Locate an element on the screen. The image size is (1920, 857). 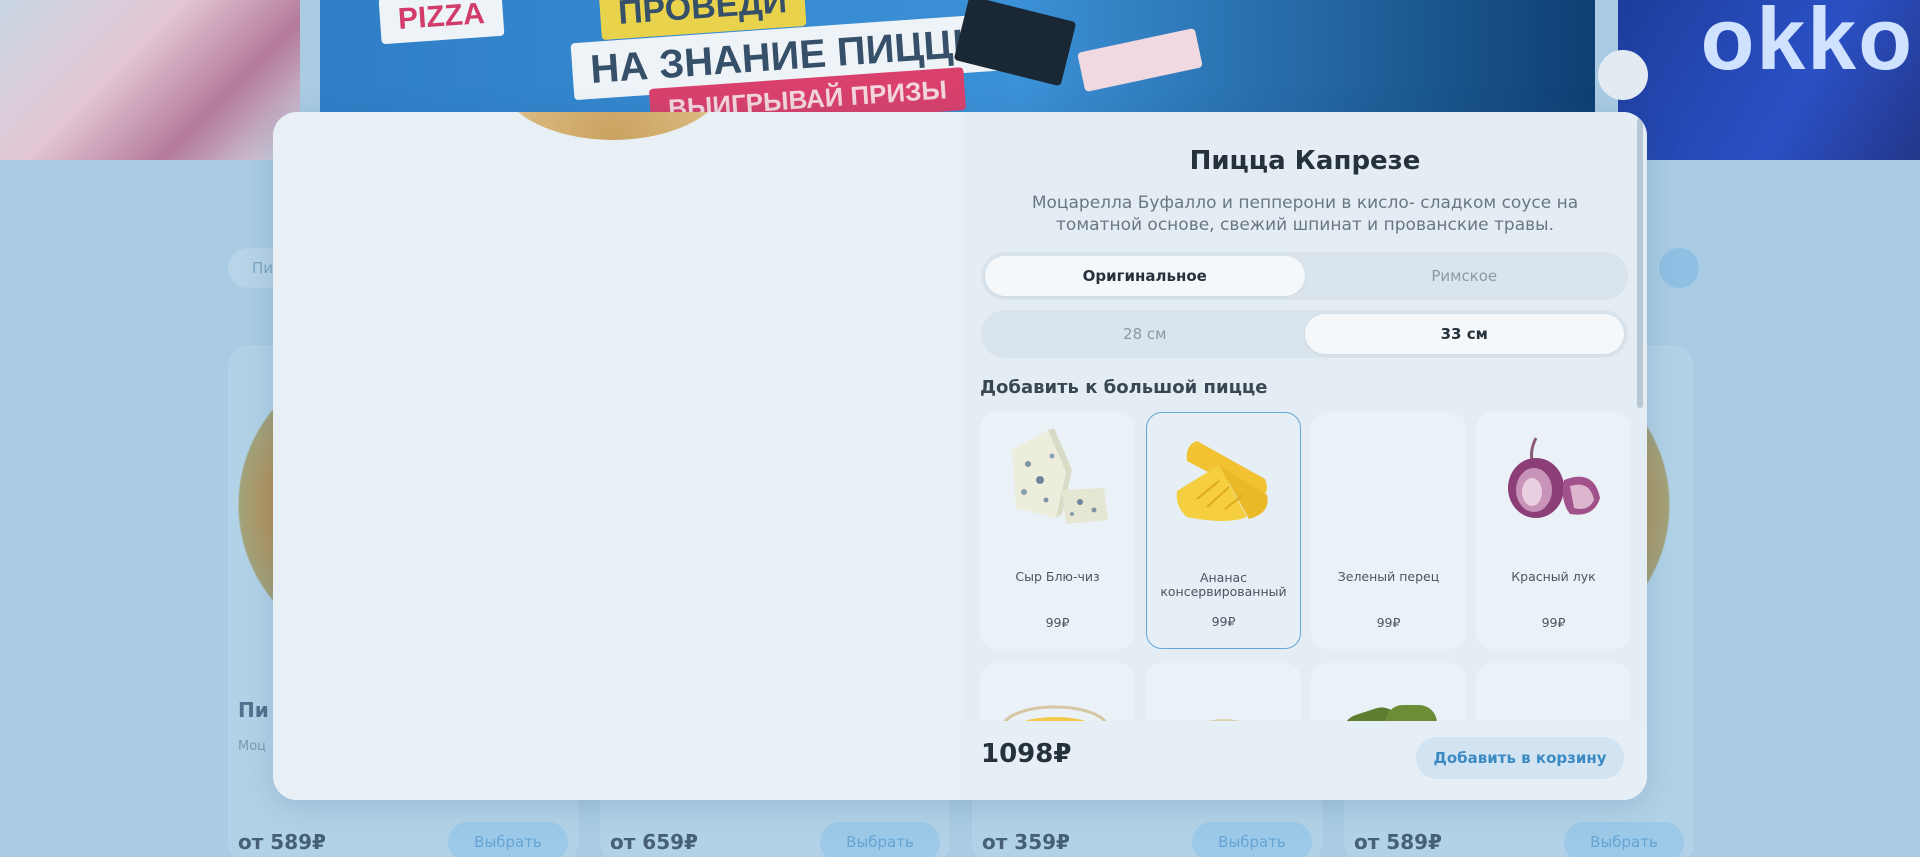
addon-card-green-pepper: Зеленый перец 99₽ is located at coordinates (1388, 530).